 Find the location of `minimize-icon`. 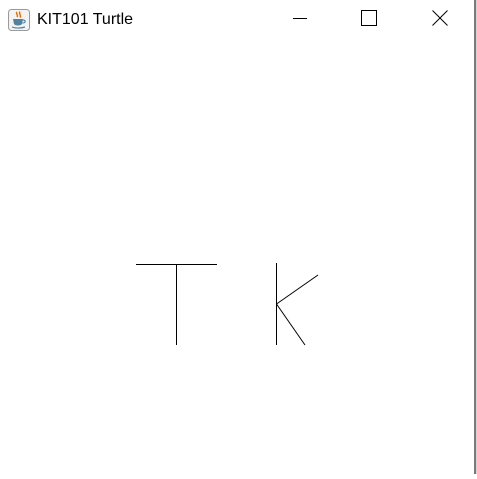

minimize-icon is located at coordinates (300, 20).